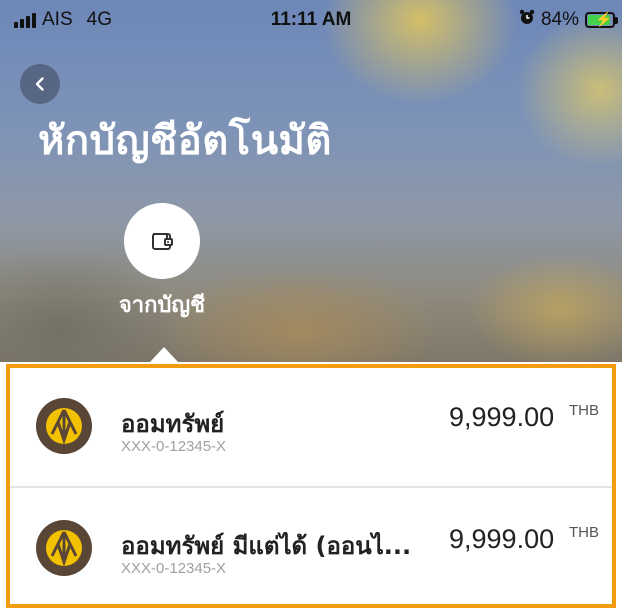 This screenshot has height=611, width=622. I want to click on alarm-icon, so click(527, 20).